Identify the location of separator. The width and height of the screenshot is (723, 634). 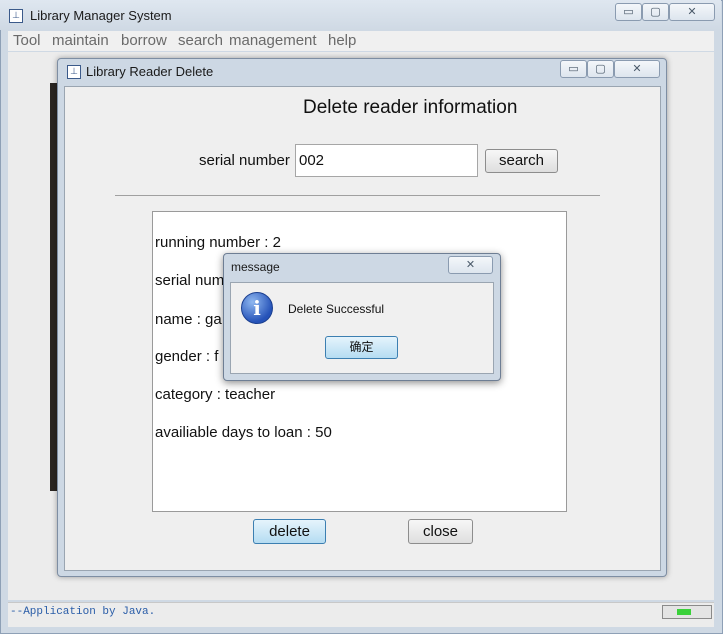
(357, 195).